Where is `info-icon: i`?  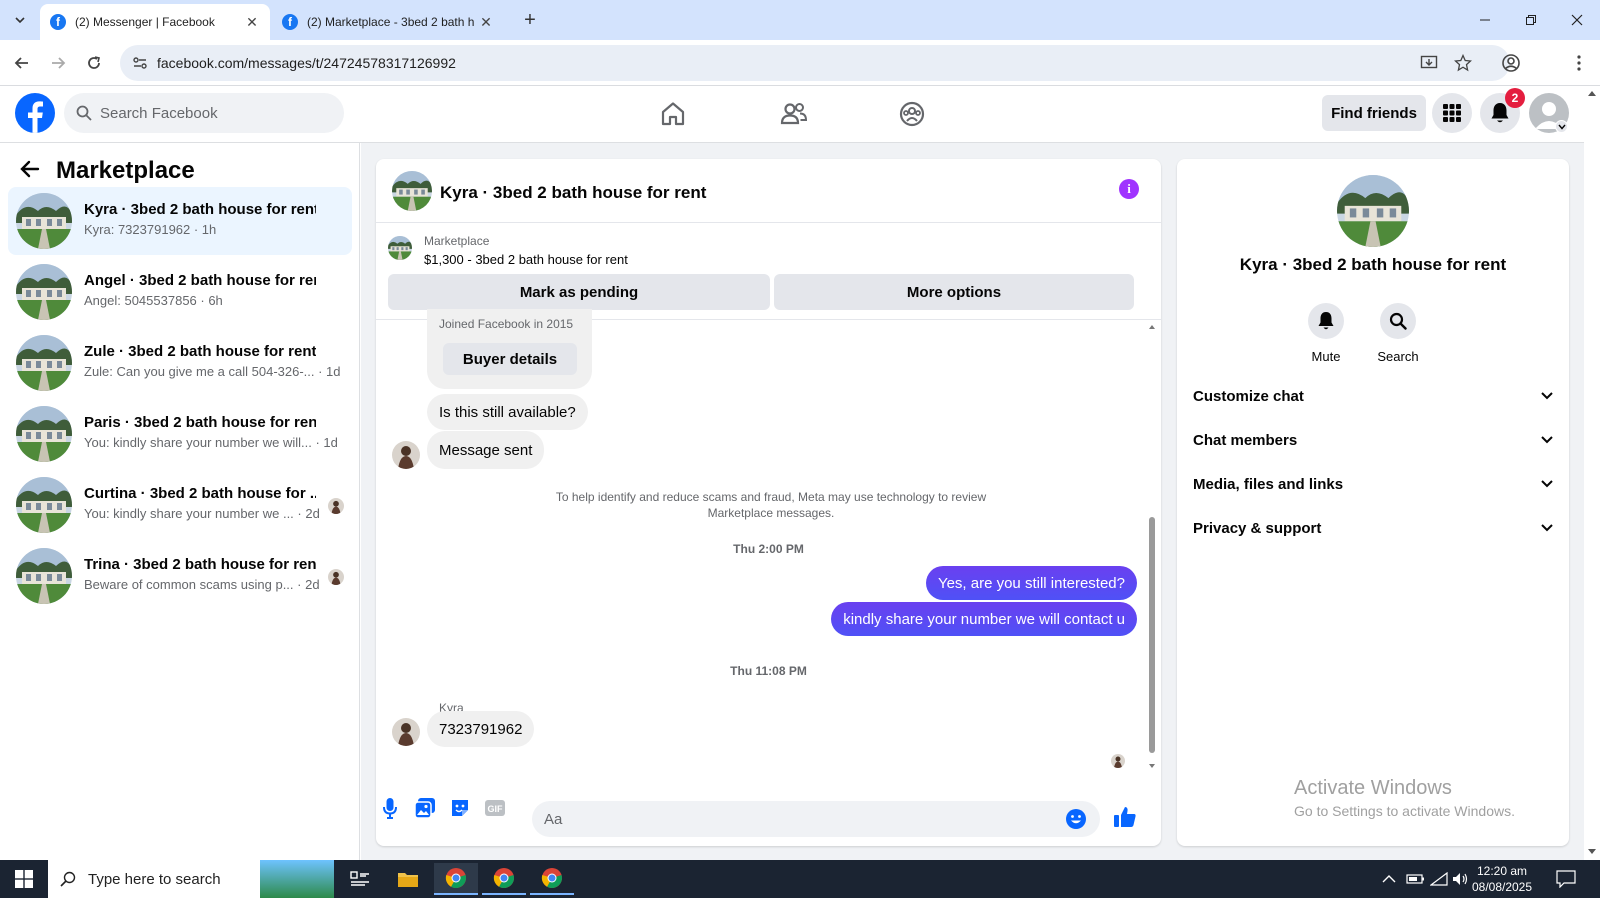 info-icon: i is located at coordinates (1129, 189).